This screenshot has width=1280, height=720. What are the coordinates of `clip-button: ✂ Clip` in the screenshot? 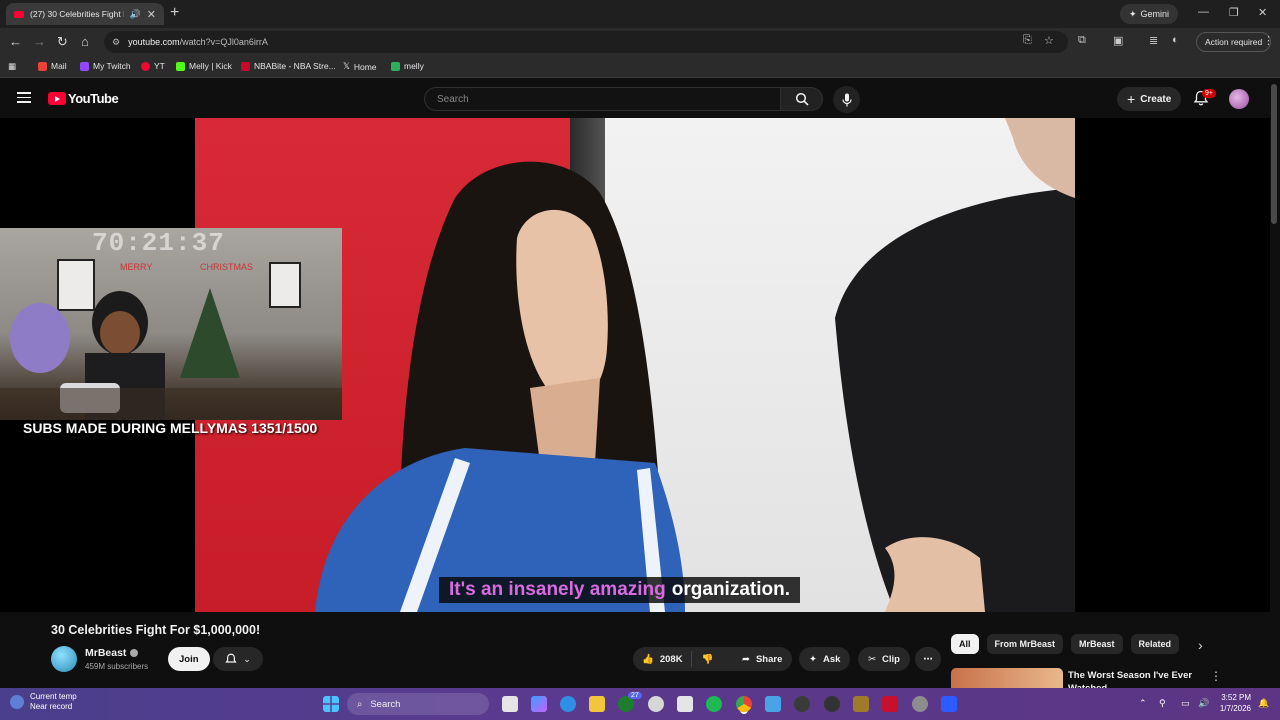 It's located at (884, 659).